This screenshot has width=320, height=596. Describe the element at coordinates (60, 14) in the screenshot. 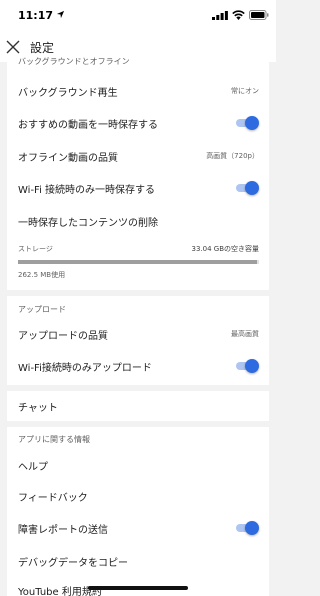

I see `location-arrow-icon` at that location.